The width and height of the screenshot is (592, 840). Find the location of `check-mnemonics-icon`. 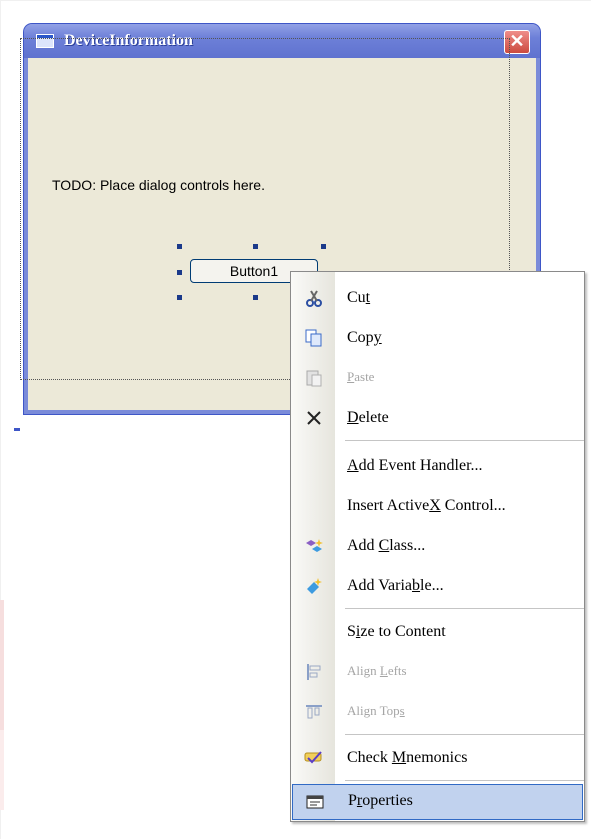

check-mnemonics-icon is located at coordinates (314, 758).